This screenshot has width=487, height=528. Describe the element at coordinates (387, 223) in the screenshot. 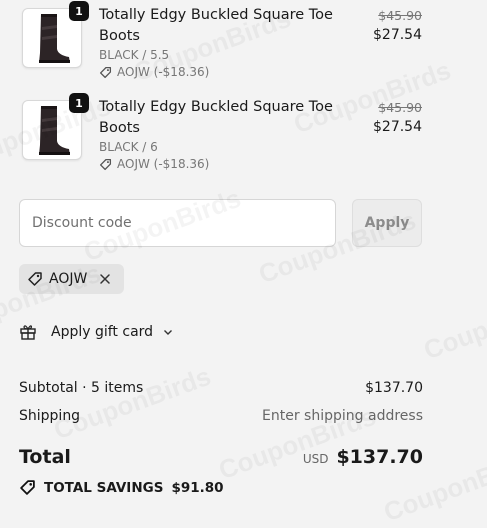

I see `apply-discount-button: Apply` at that location.